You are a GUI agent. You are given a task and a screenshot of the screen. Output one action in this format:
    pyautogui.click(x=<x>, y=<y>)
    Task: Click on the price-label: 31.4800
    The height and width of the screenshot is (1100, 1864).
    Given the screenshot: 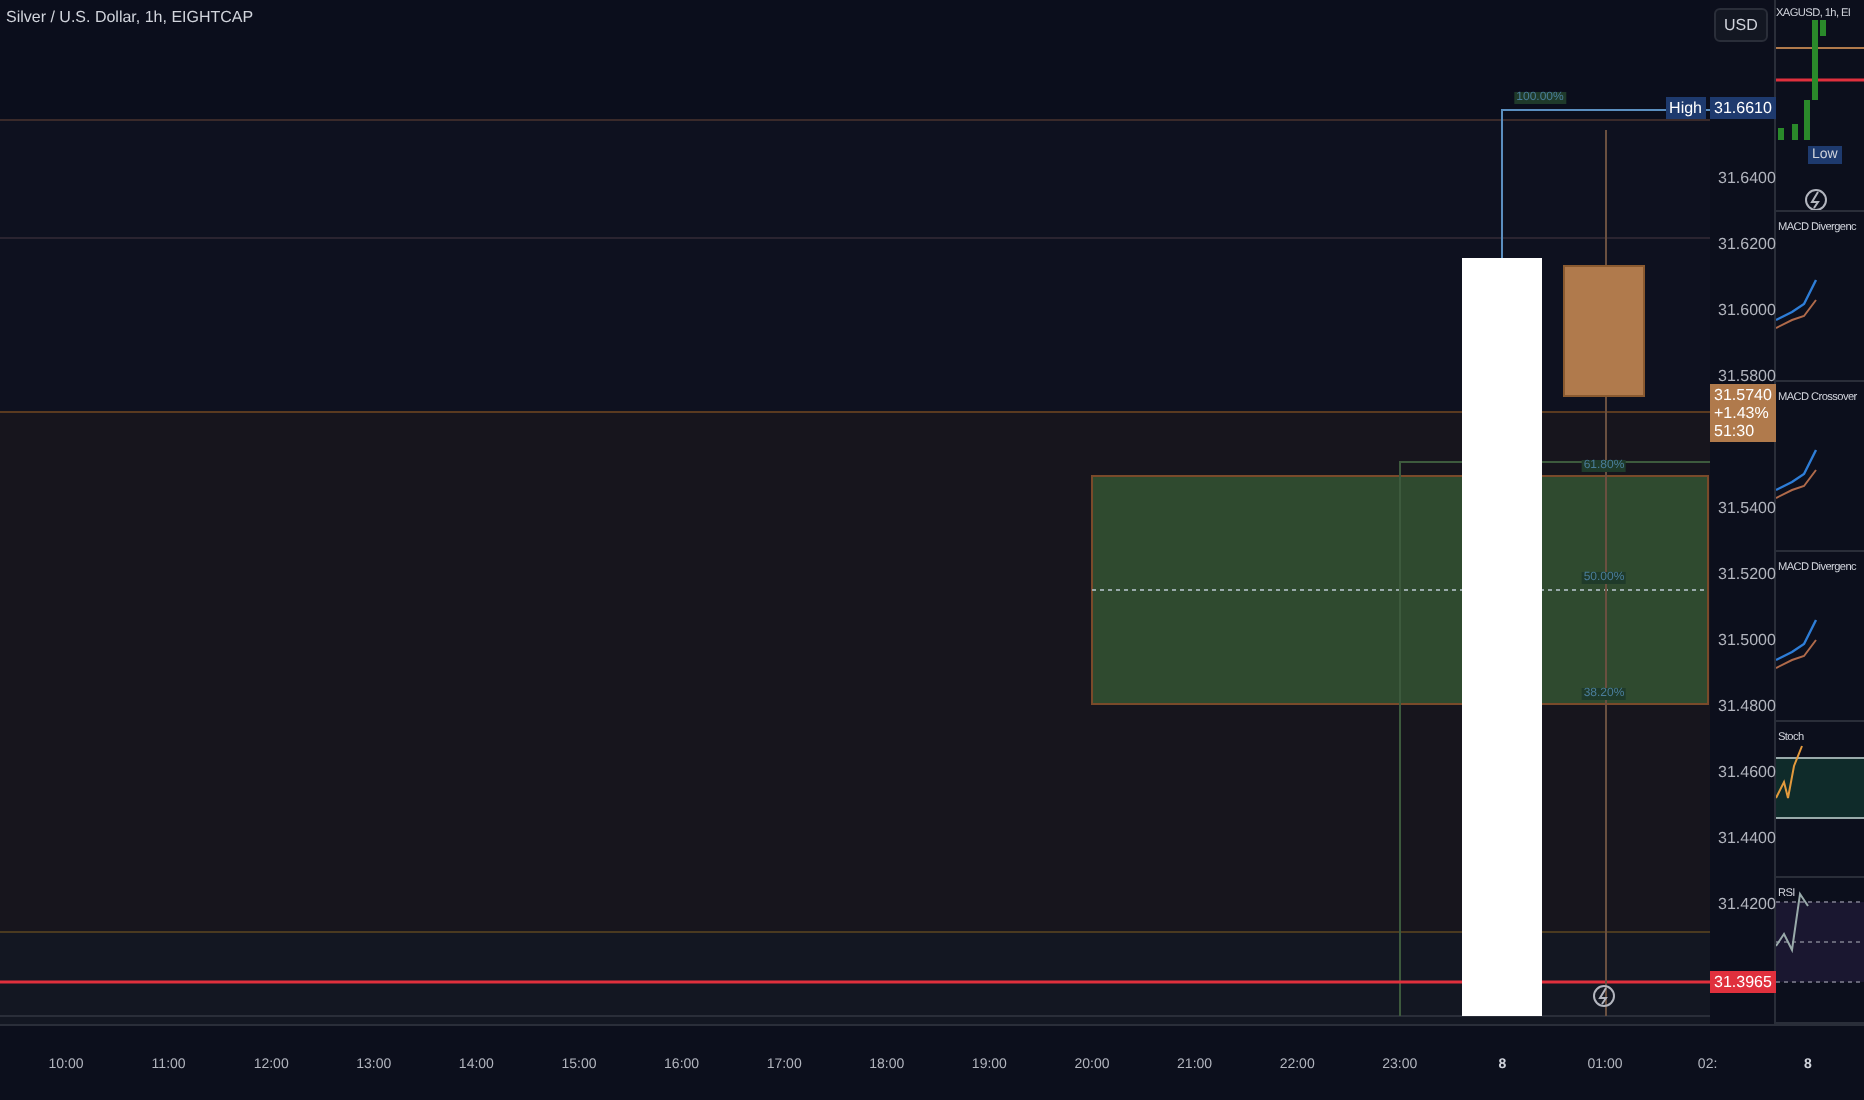 What is the action you would take?
    pyautogui.click(x=1747, y=706)
    